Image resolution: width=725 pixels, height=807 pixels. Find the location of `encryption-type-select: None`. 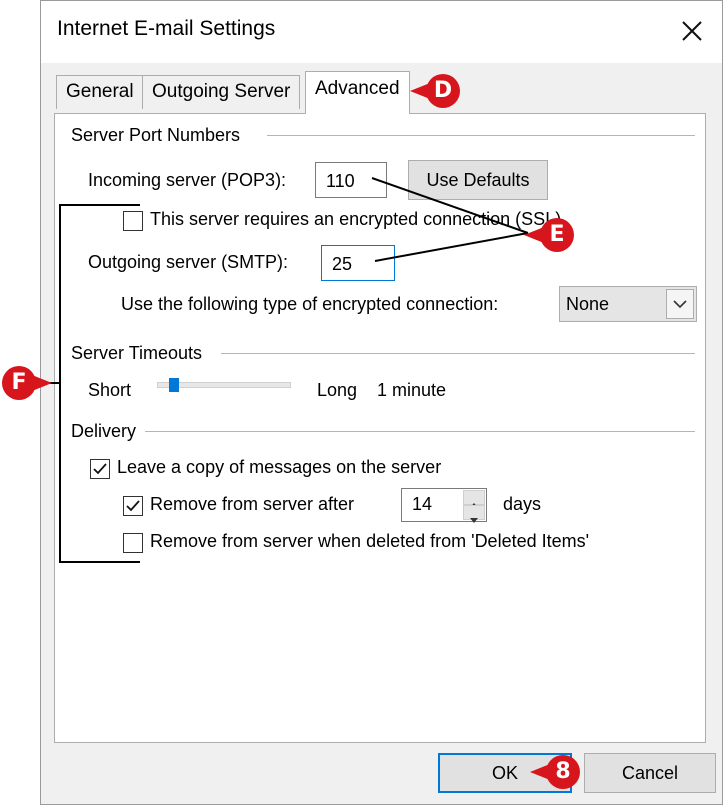

encryption-type-select: None is located at coordinates (628, 304).